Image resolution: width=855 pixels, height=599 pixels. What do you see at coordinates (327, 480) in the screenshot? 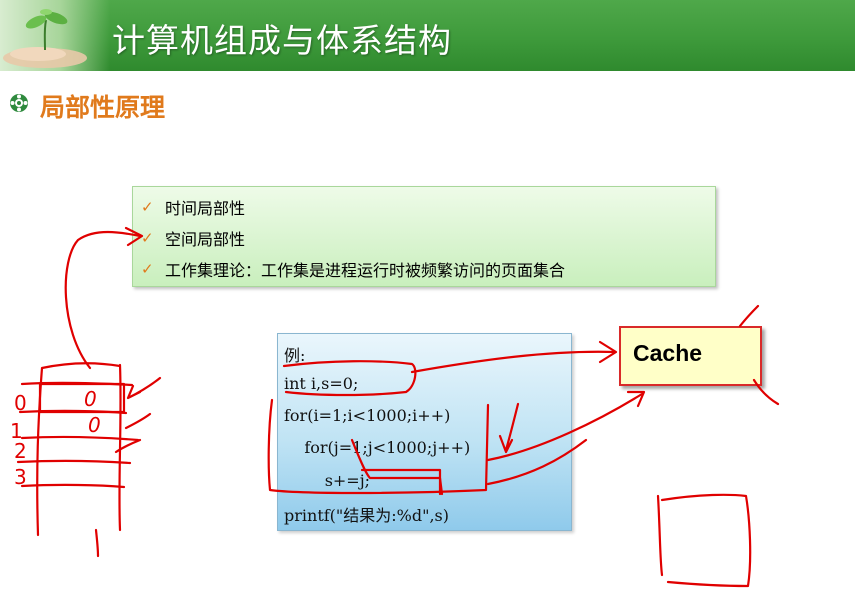
I see `code-line: s+=j;` at bounding box center [327, 480].